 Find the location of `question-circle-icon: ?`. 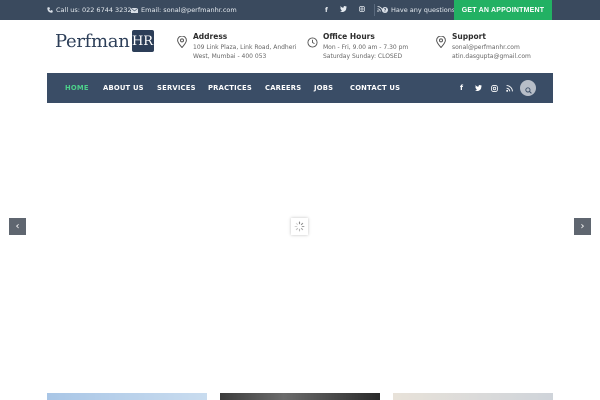

question-circle-icon: ? is located at coordinates (385, 10).